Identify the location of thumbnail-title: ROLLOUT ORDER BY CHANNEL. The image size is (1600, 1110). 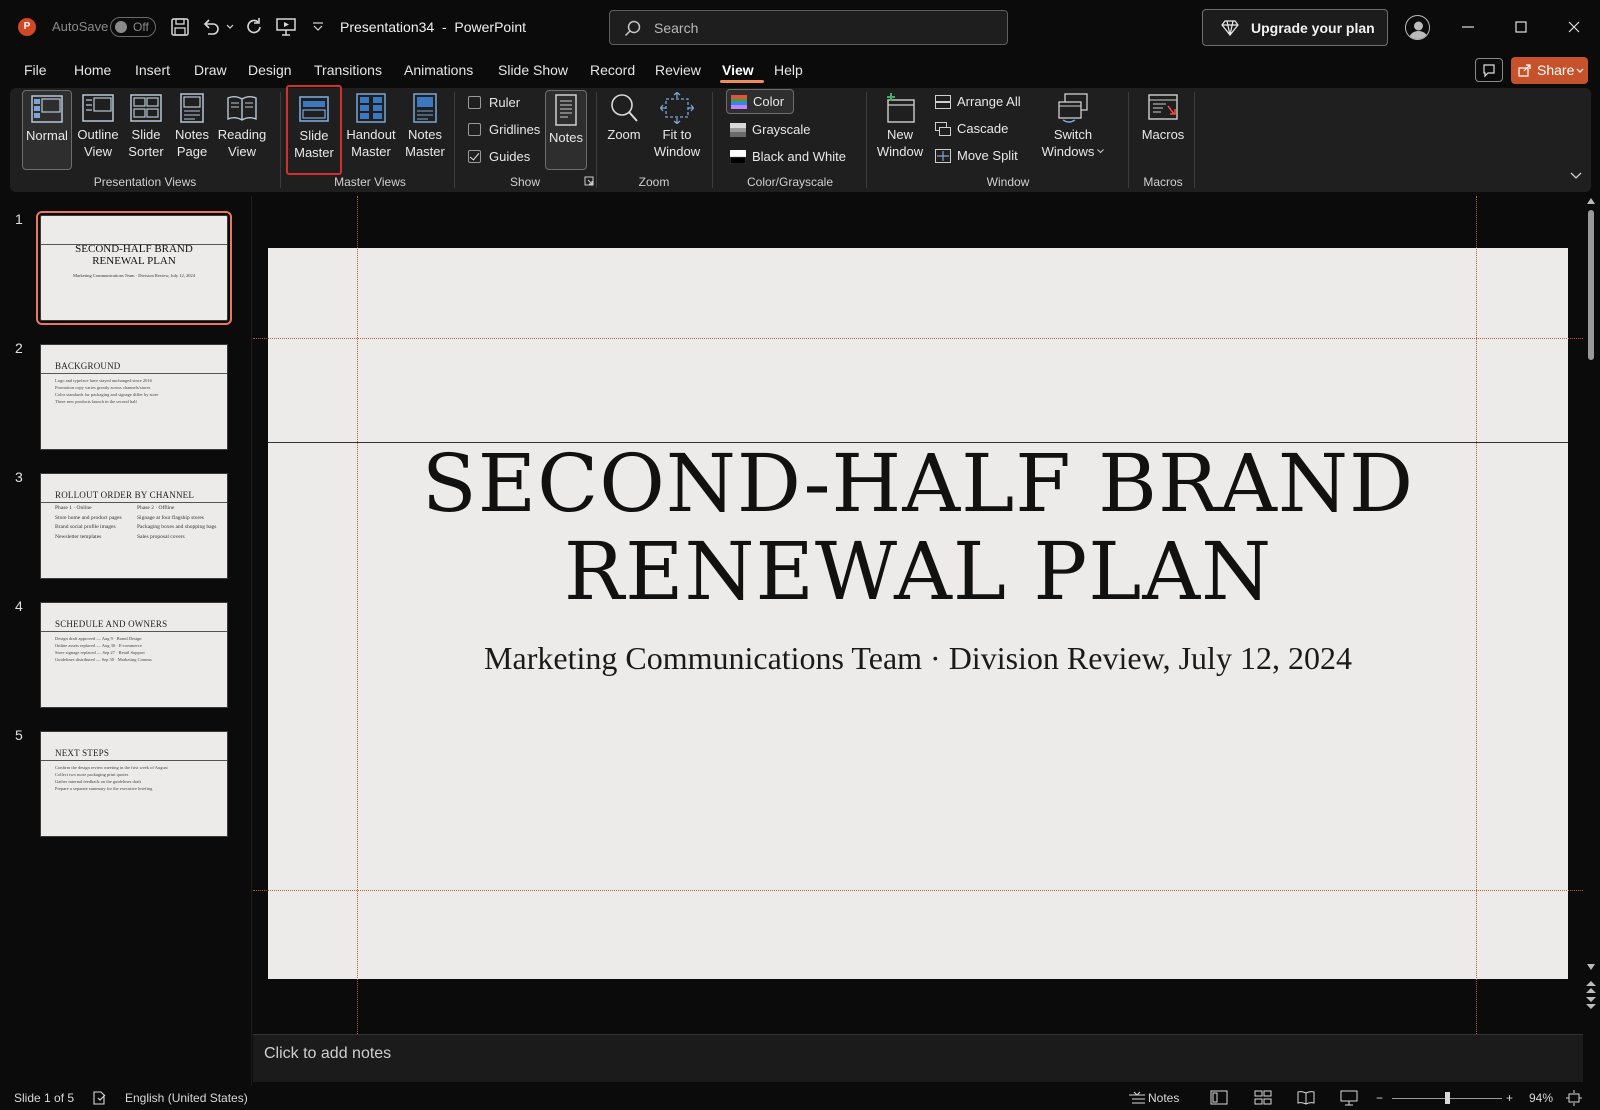
(125, 495).